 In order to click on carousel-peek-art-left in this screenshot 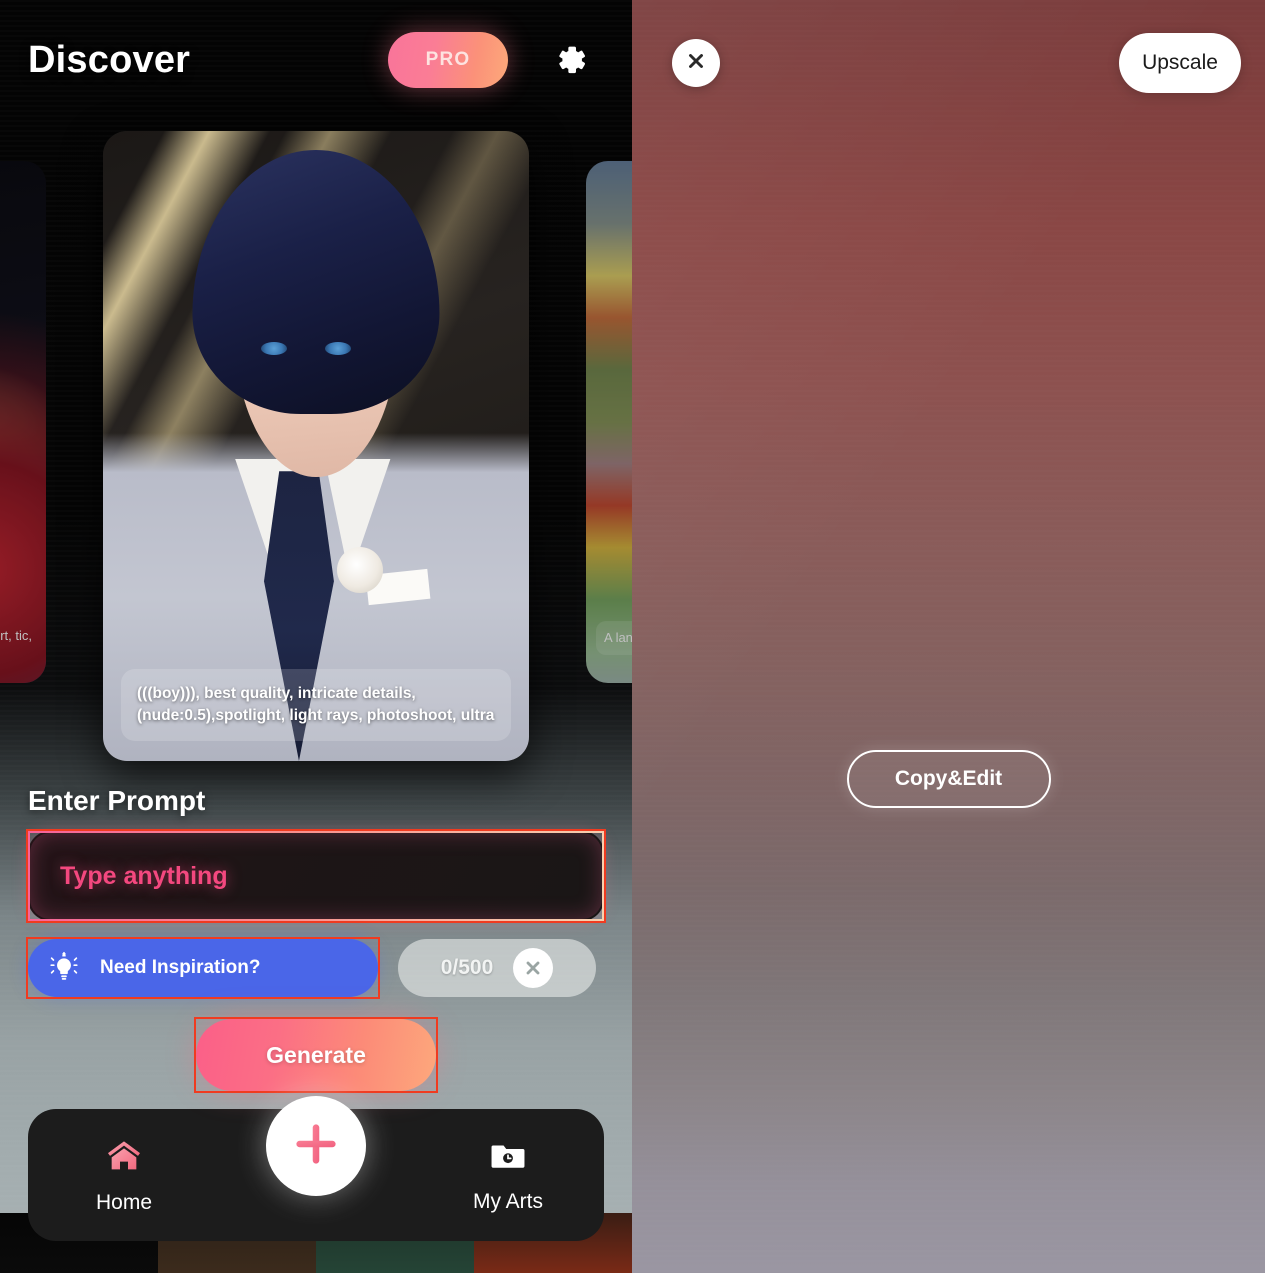, I will do `click(23, 422)`.